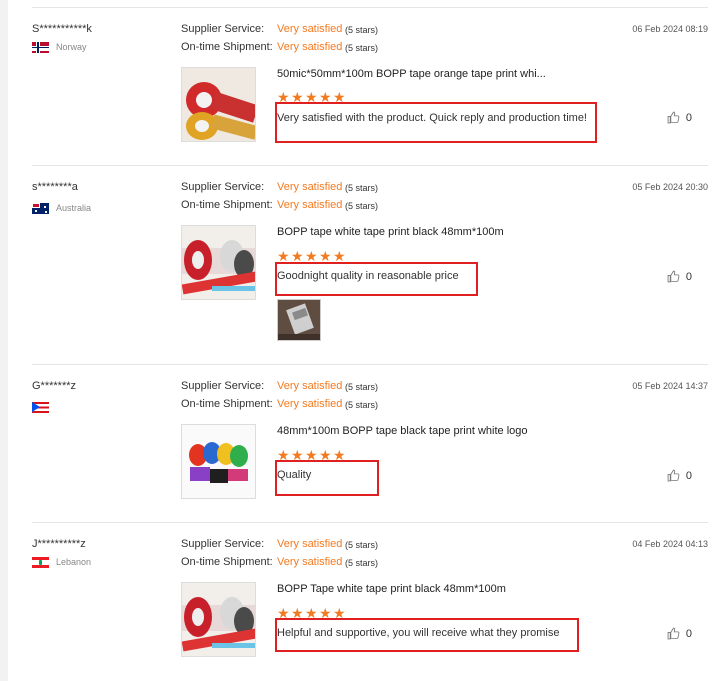 The width and height of the screenshot is (722, 681). I want to click on reviewer-name: S***********k, so click(62, 29).